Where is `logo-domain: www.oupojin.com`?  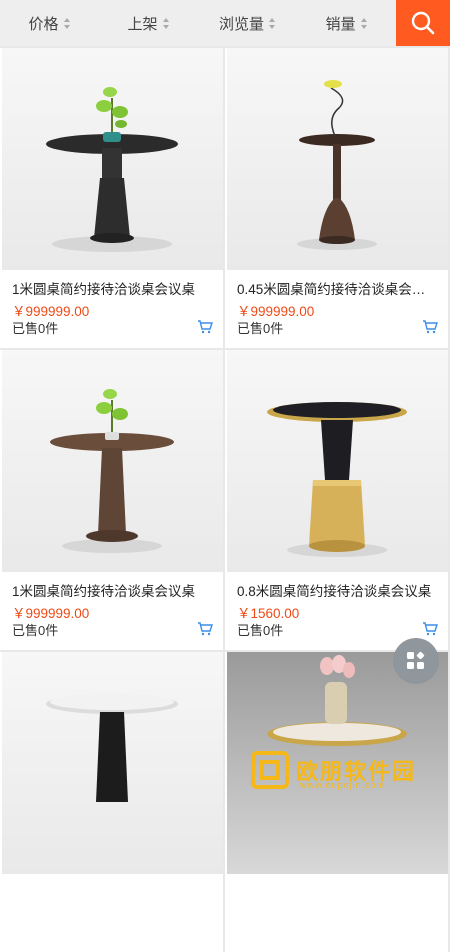 logo-domain: www.oupojin.com is located at coordinates (343, 785).